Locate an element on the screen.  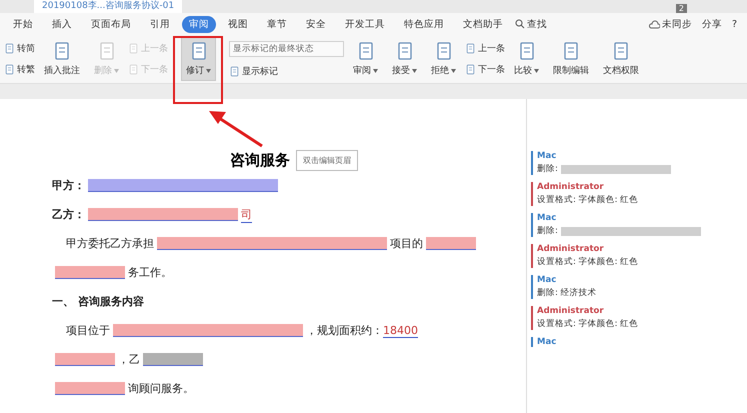
document-text: 甲方委托乙方承担 is located at coordinates (110, 243).